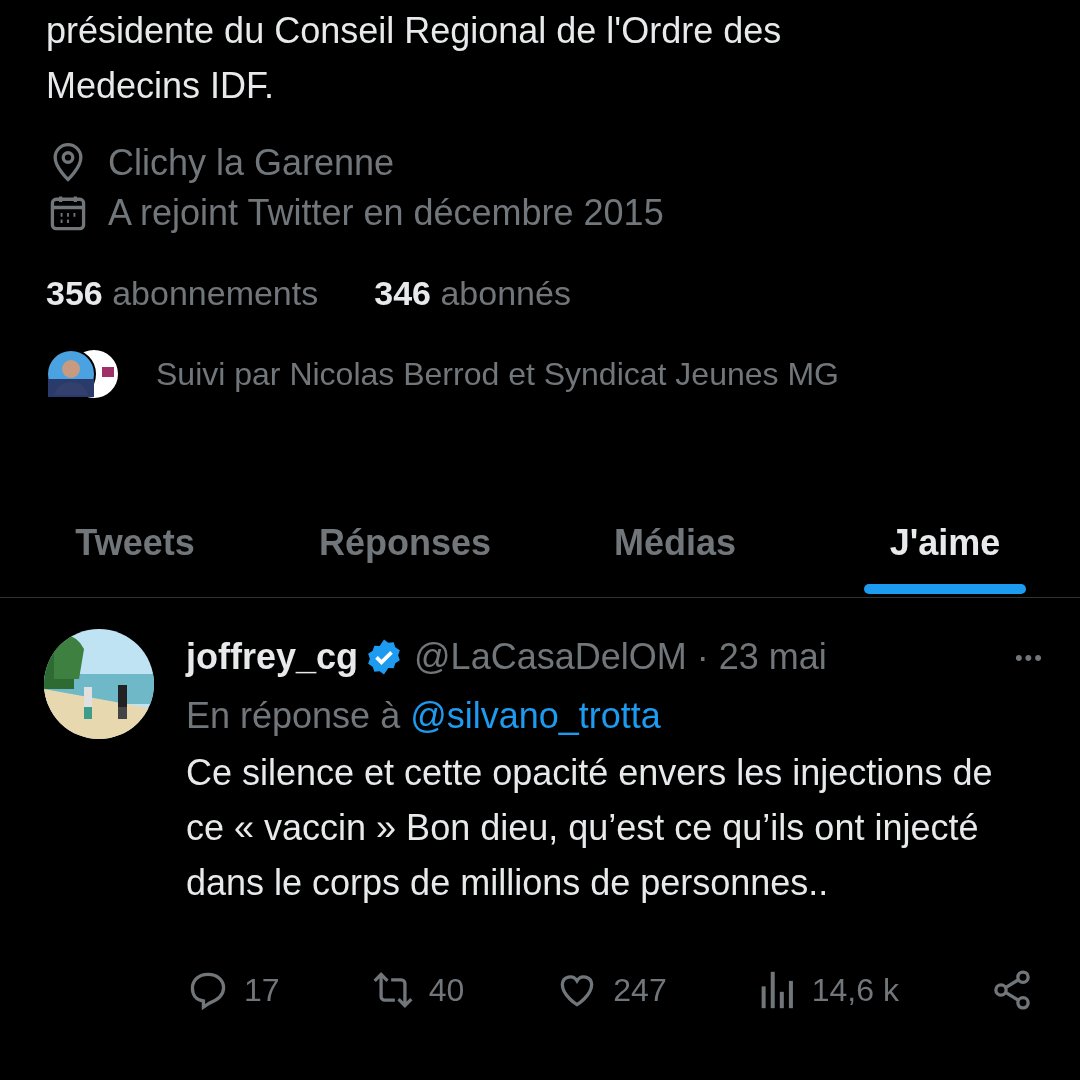 The image size is (1080, 1080). I want to click on location-text: Clichy la Garenne, so click(251, 163).